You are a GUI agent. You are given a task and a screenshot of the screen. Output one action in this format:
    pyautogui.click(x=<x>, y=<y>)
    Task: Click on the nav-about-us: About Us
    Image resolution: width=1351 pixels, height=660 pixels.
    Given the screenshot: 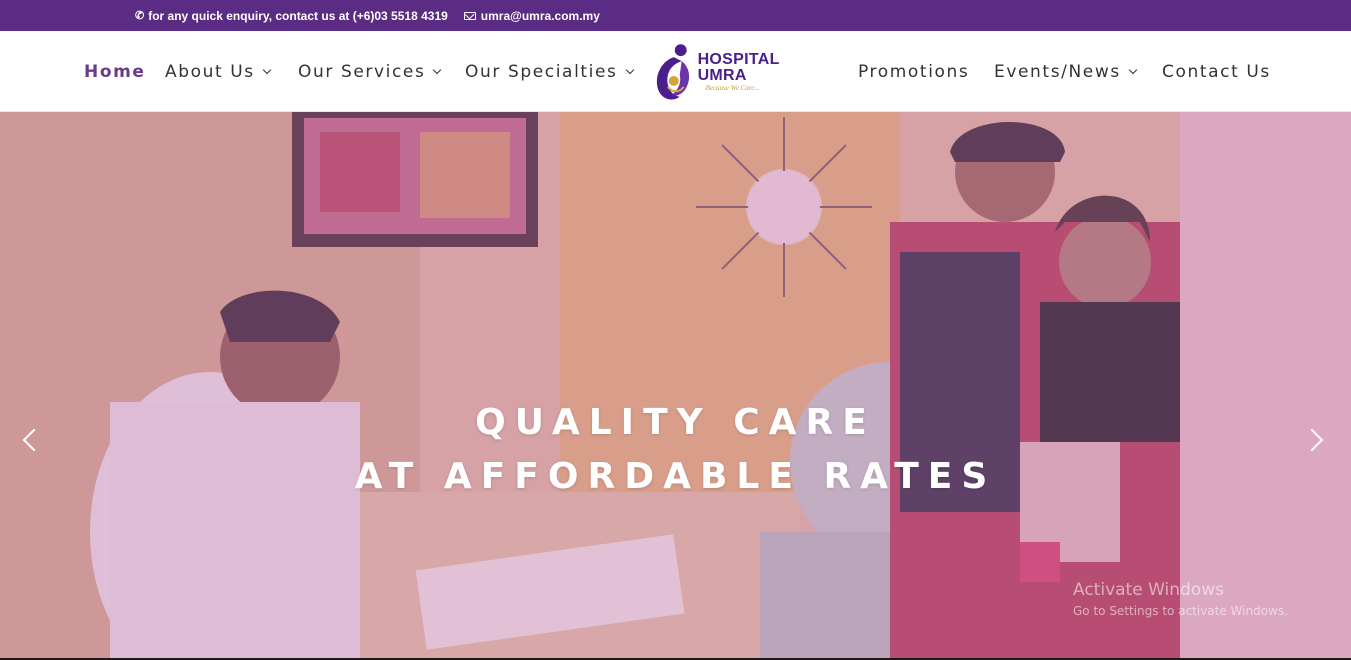 What is the action you would take?
    pyautogui.click(x=218, y=71)
    